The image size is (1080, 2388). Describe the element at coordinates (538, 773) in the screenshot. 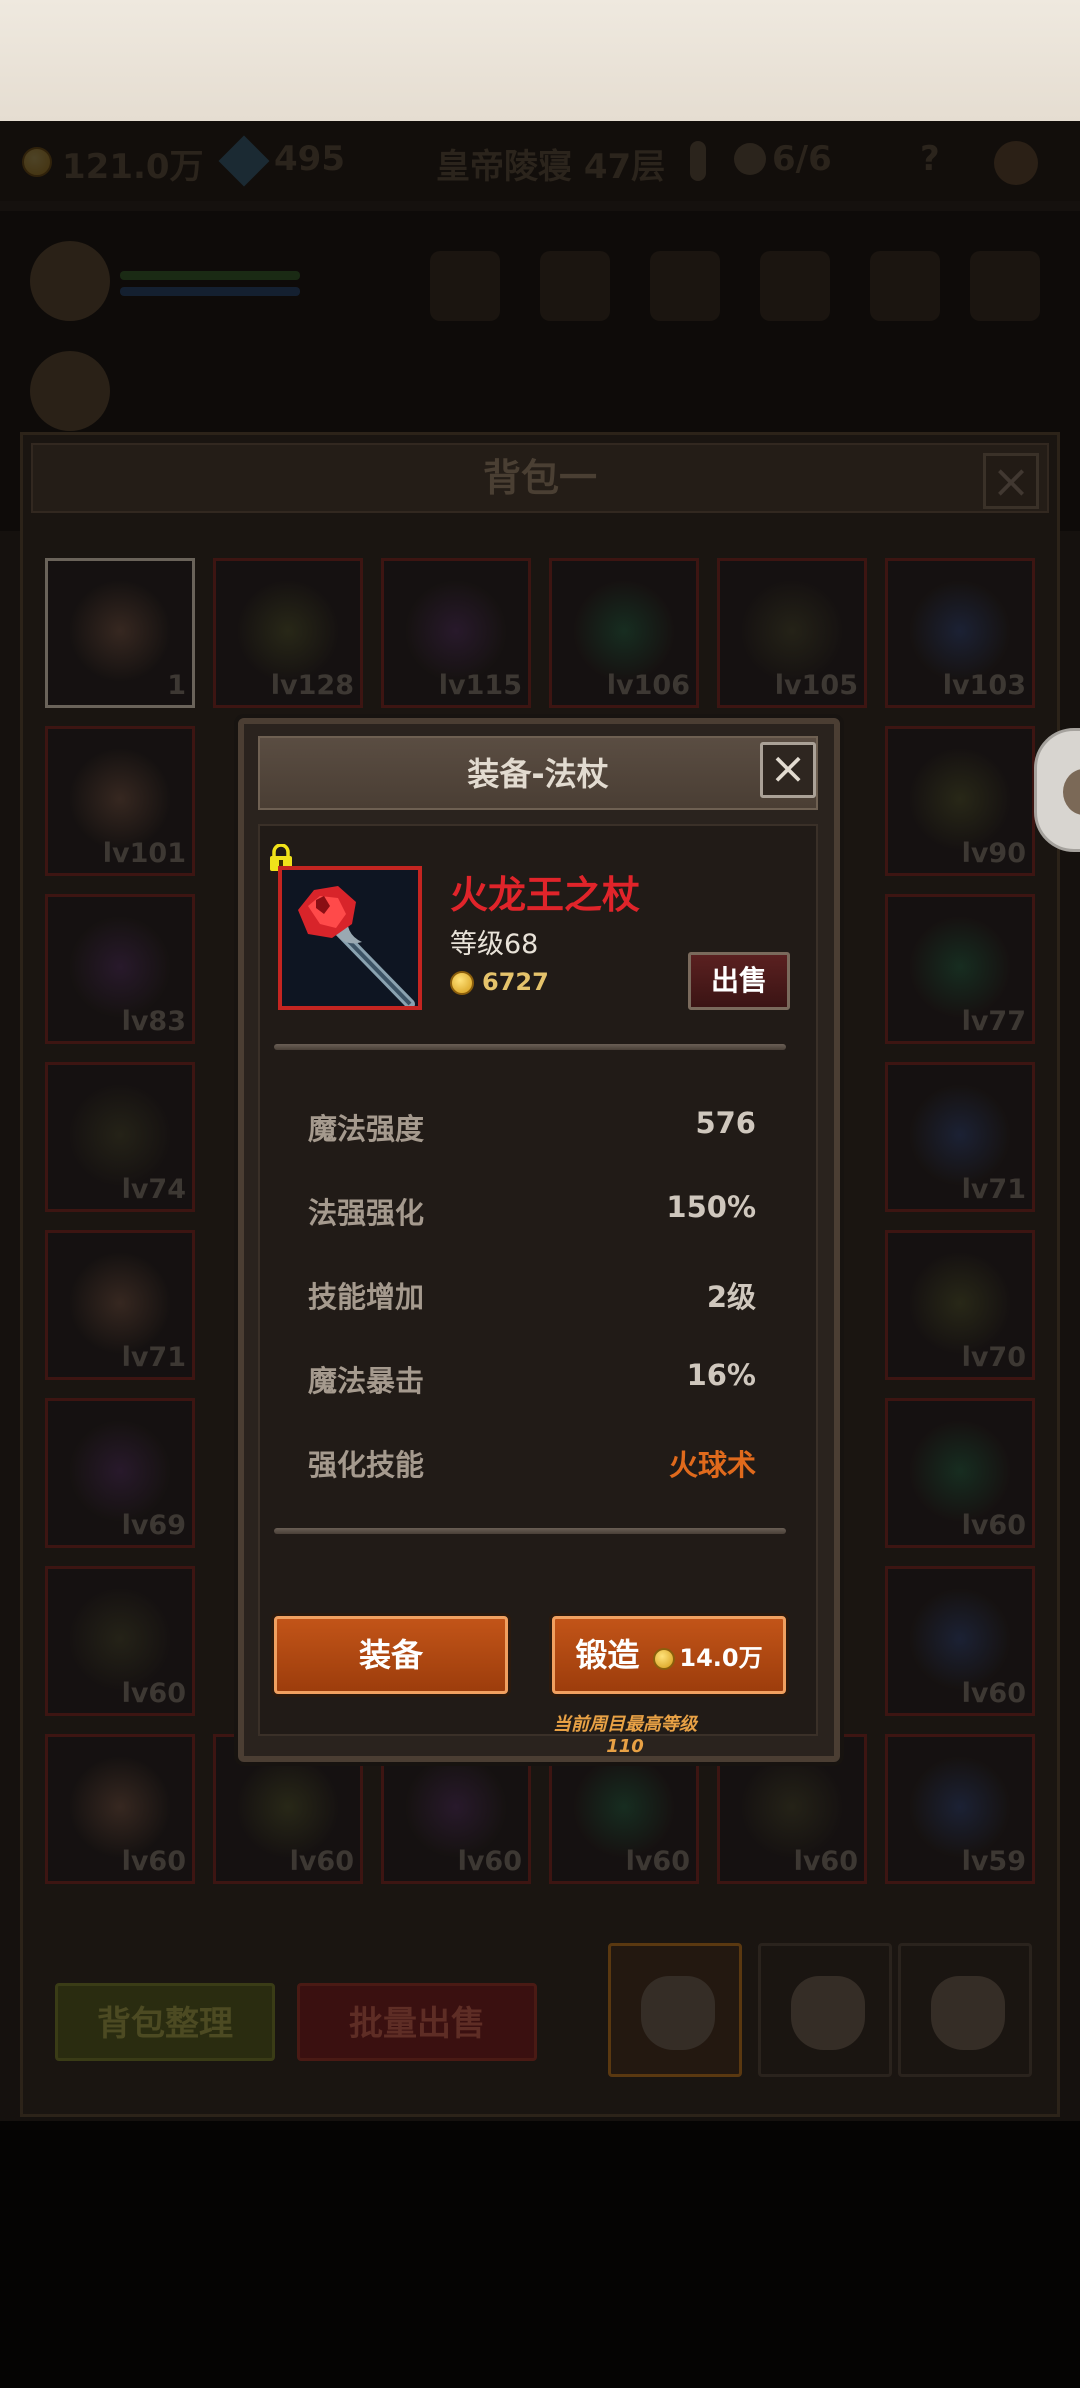

I see `modal-title: 装备-法杖` at that location.